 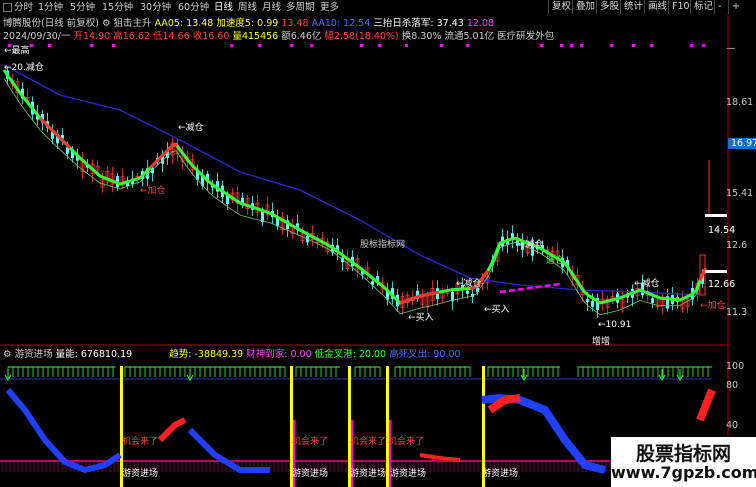 I want to click on annotation-watermark: 股标指标网, so click(x=383, y=245).